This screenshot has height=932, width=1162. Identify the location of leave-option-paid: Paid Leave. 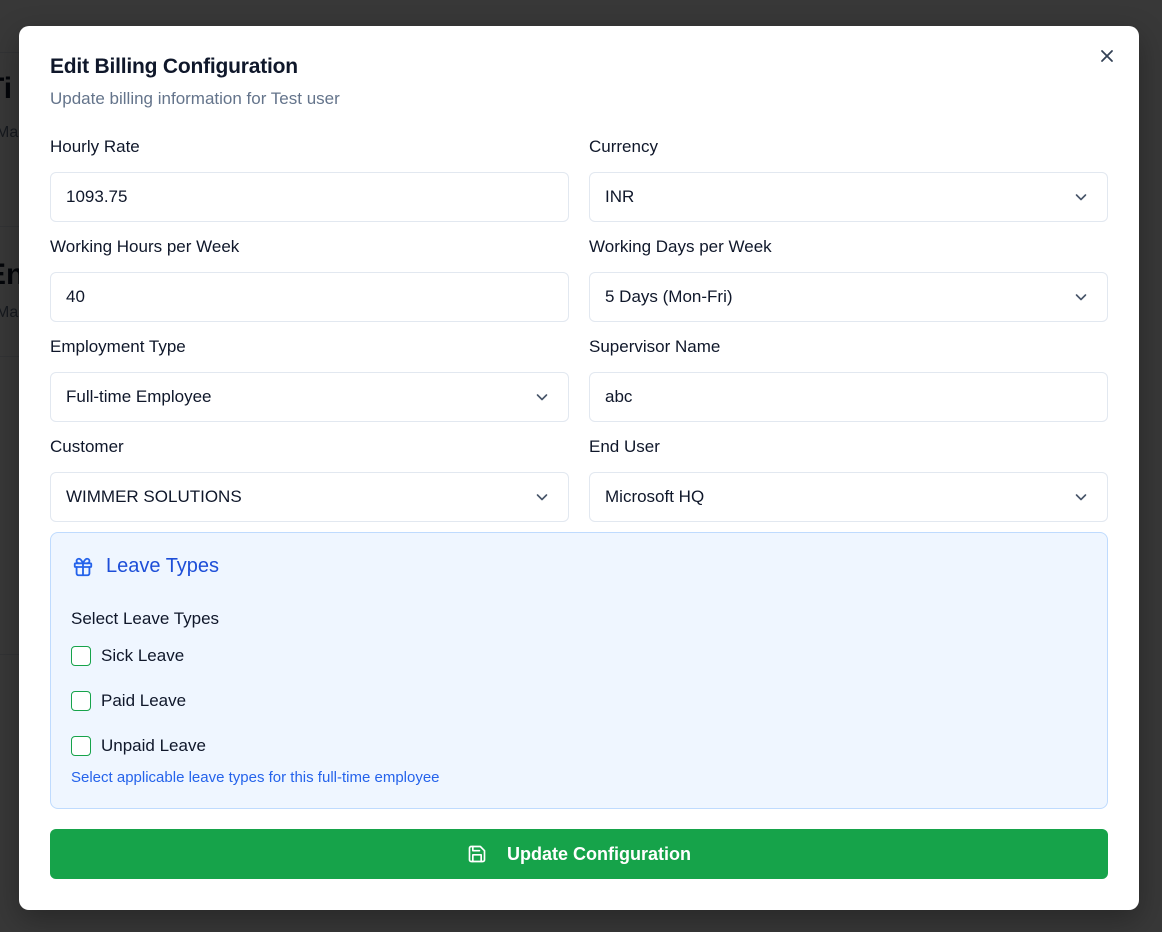
(128, 701).